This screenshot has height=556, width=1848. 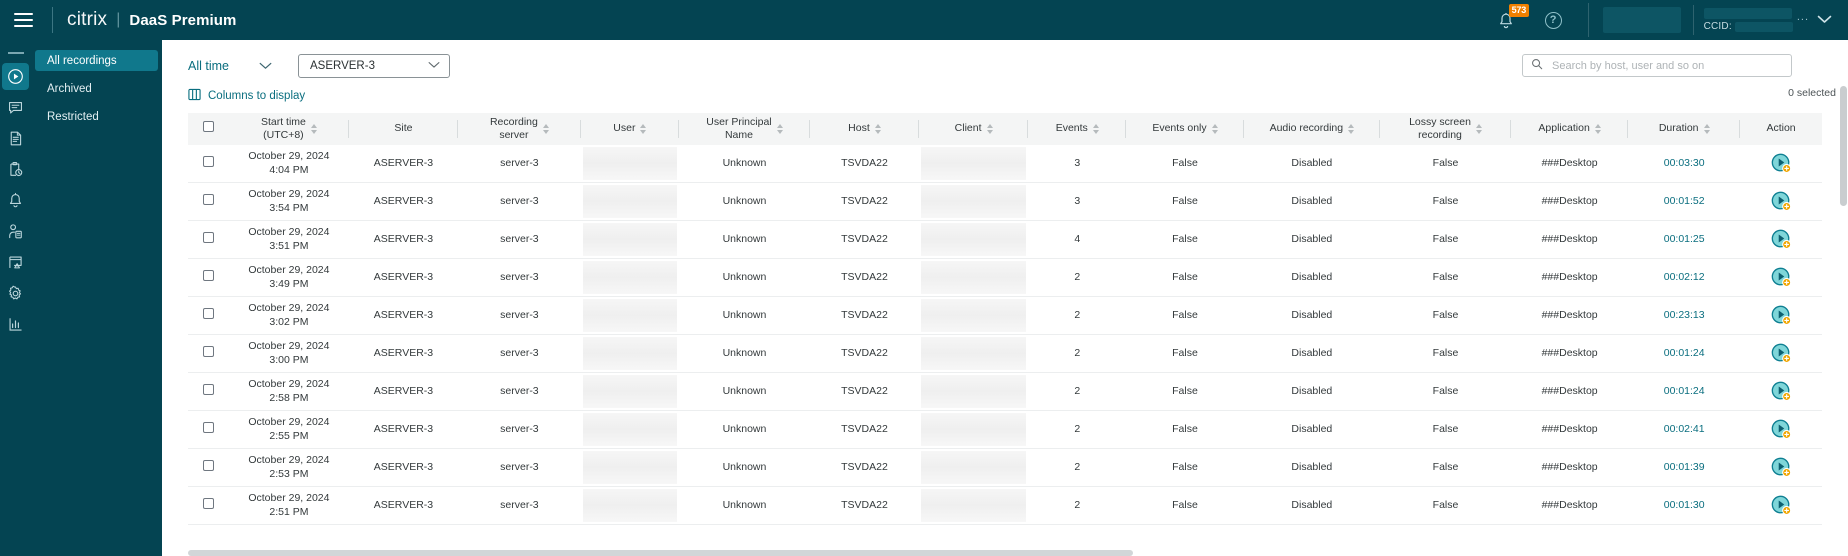 What do you see at coordinates (23, 26) in the screenshot?
I see `hamburger-line` at bounding box center [23, 26].